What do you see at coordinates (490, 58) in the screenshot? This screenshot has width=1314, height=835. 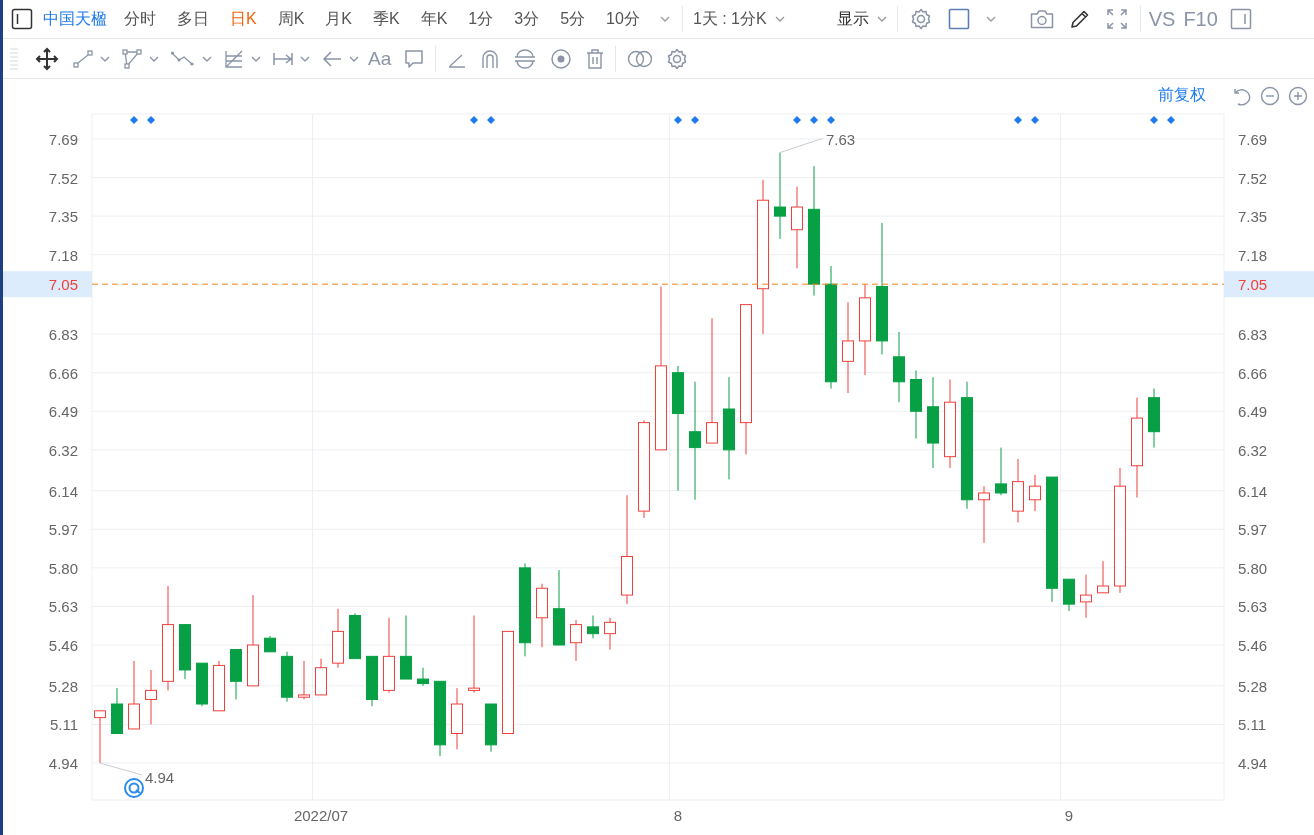 I see `magnet-icon` at bounding box center [490, 58].